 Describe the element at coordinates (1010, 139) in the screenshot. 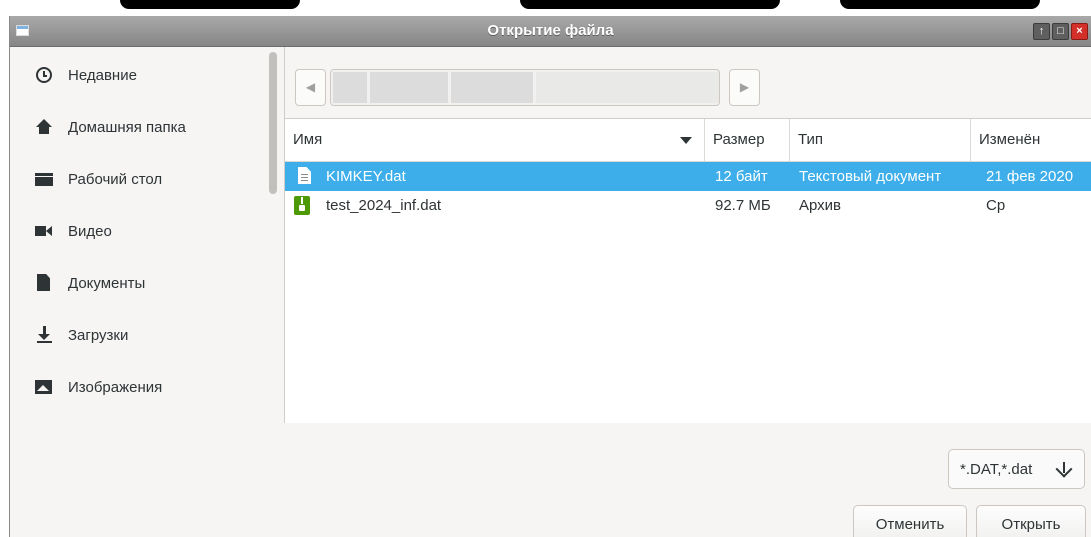

I see `column-modified-label: Изменён` at that location.